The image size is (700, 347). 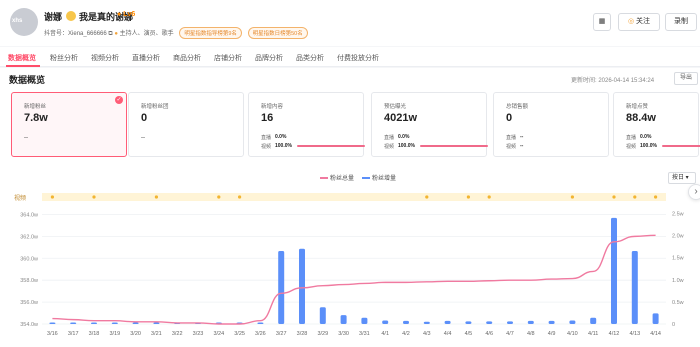 I want to click on tab-live: 直播分析, so click(x=146, y=58).